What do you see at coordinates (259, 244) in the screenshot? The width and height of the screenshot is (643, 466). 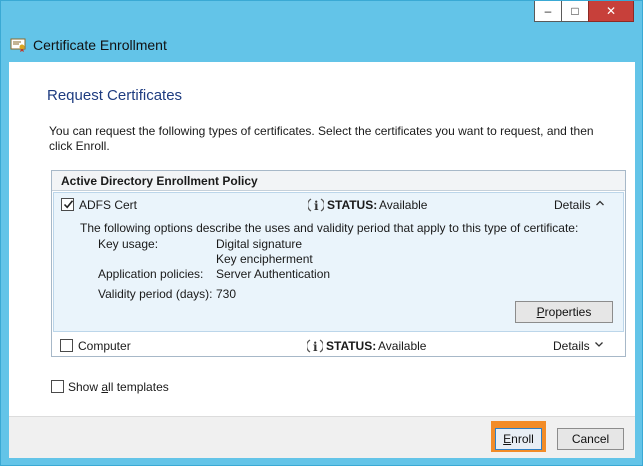 I see `key-usage-value-1: Digital signature` at bounding box center [259, 244].